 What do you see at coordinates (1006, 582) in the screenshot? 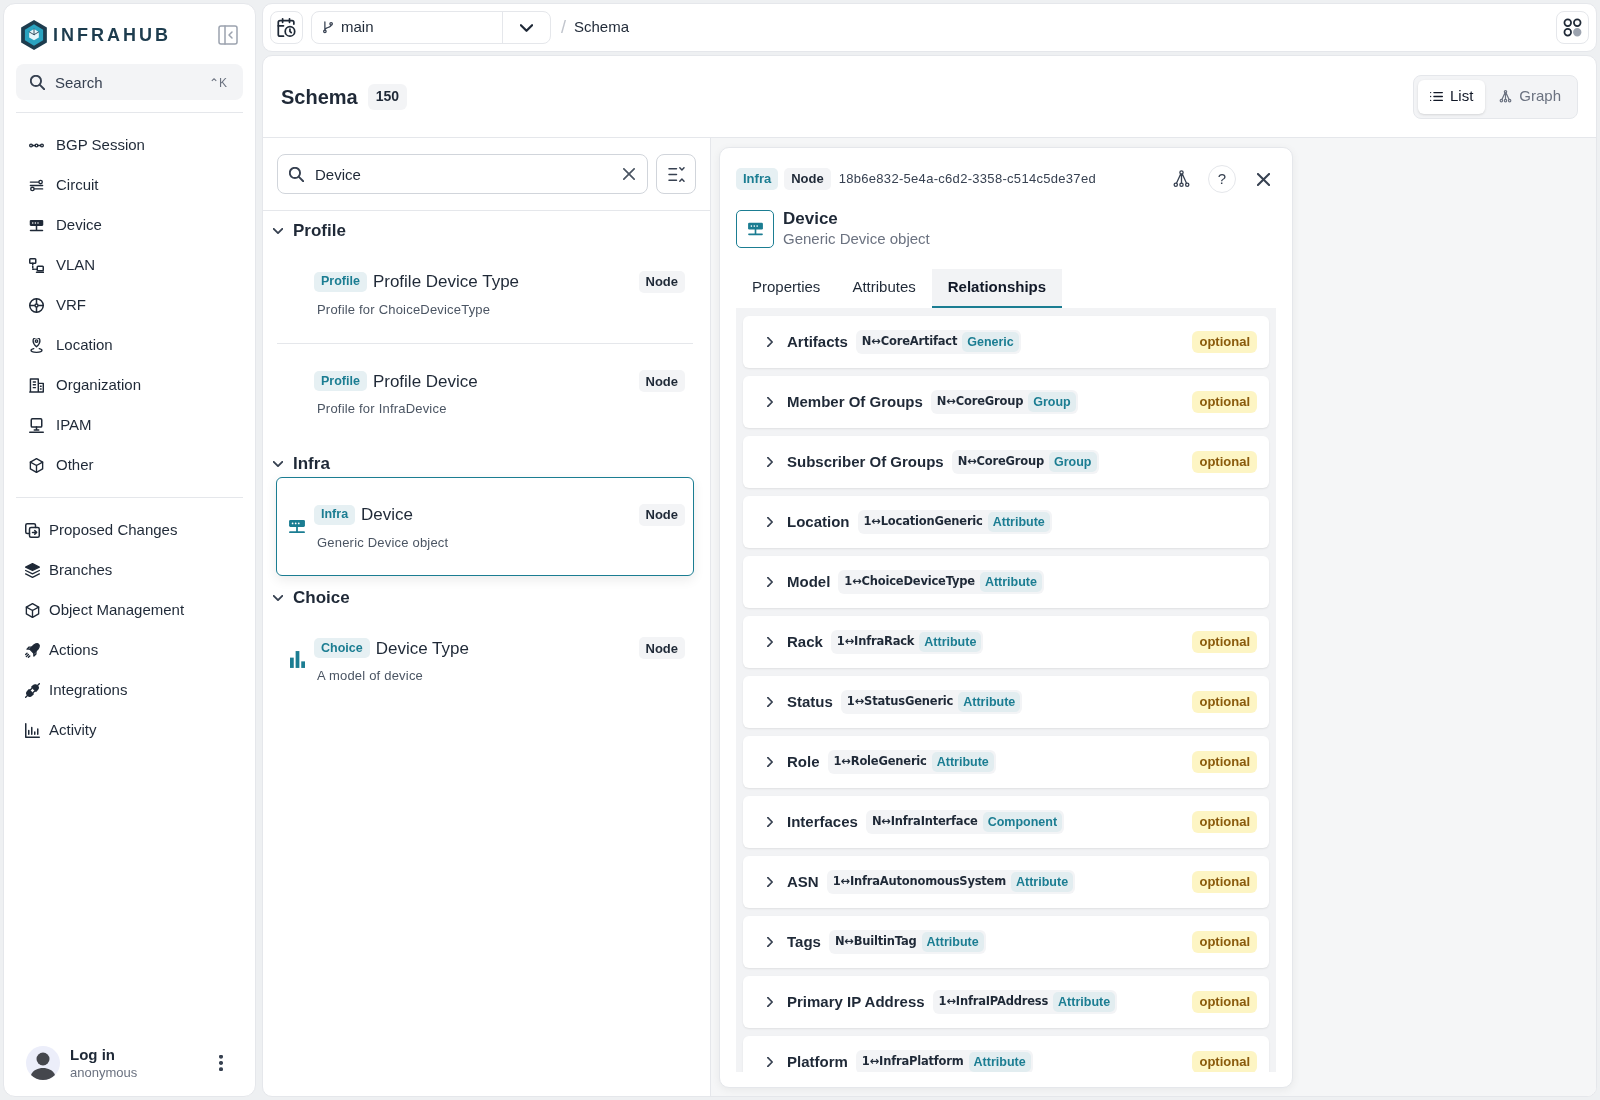
I see `relationship-row: Model 1↔ChoiceDeviceType Attribute` at bounding box center [1006, 582].